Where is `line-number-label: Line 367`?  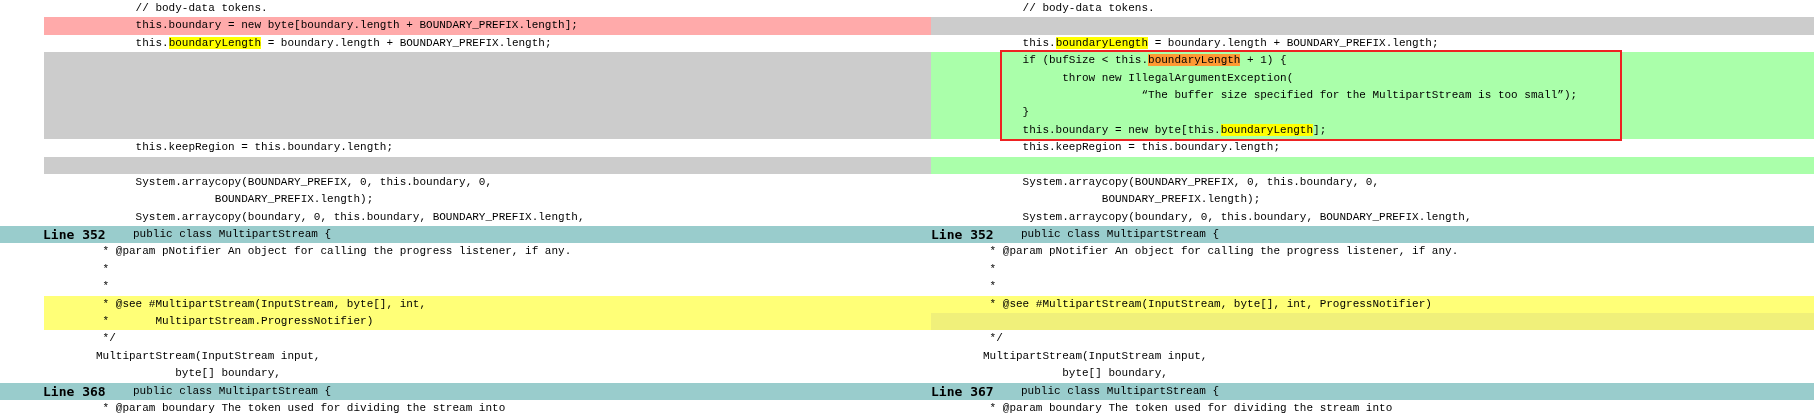 line-number-label: Line 367 is located at coordinates (963, 391).